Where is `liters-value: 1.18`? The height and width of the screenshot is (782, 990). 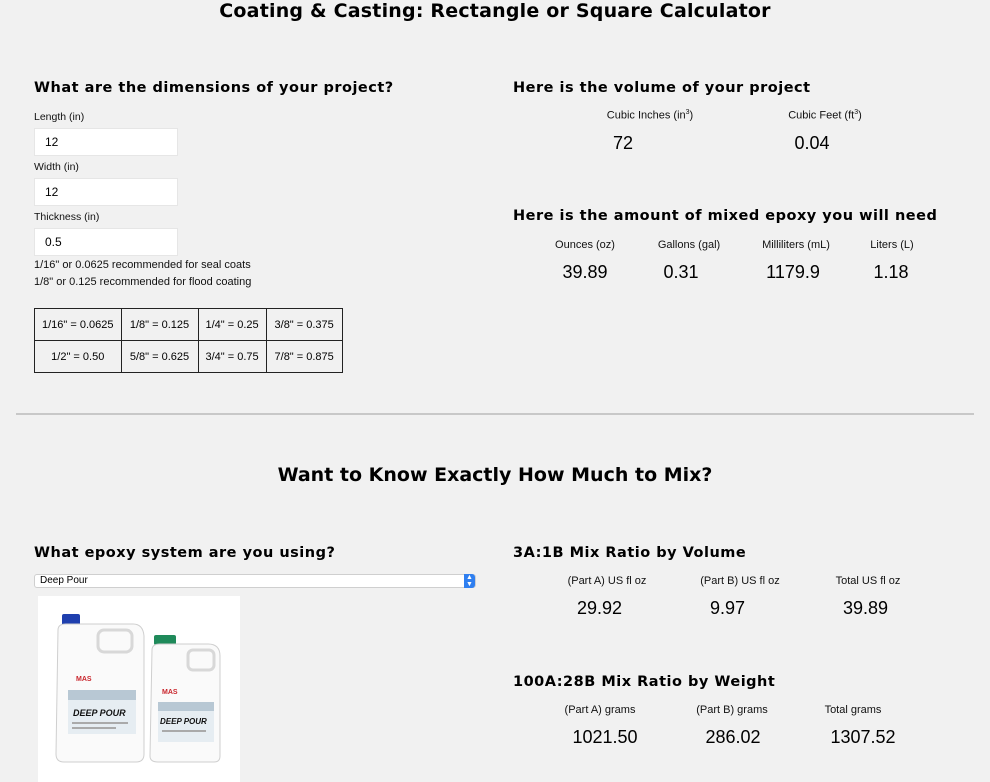 liters-value: 1.18 is located at coordinates (891, 272).